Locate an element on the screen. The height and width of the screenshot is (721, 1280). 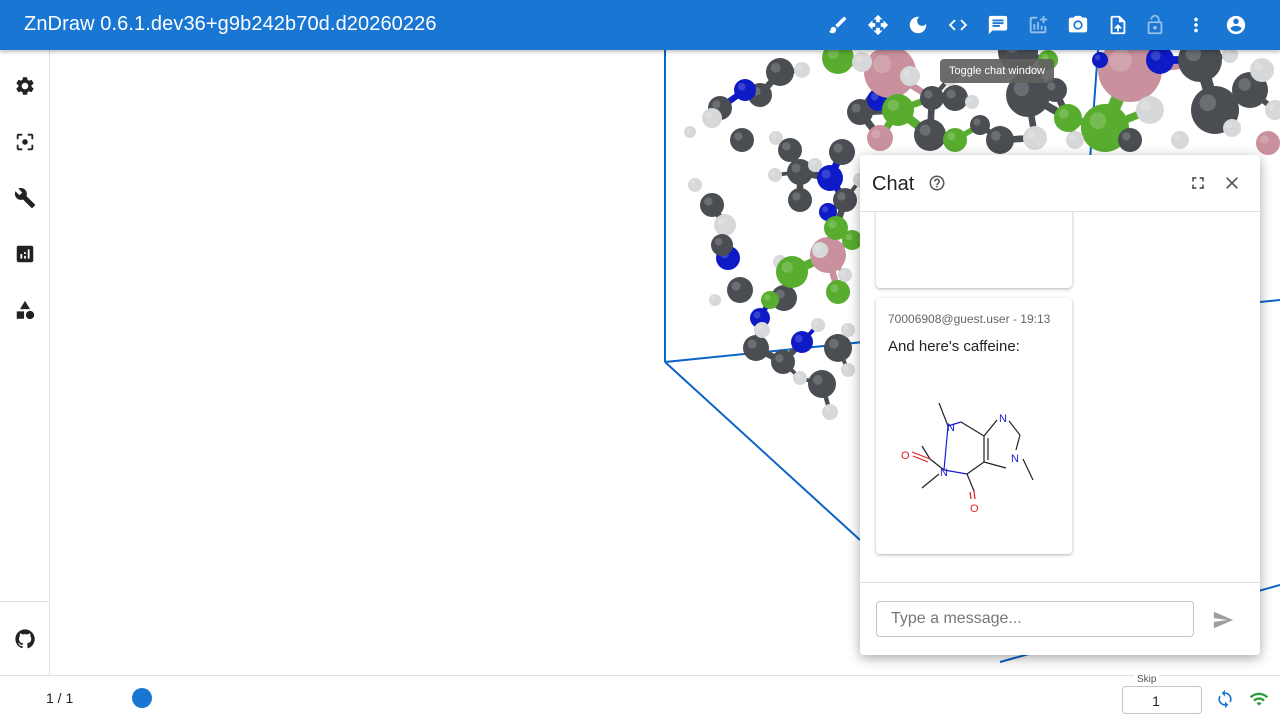
more-menu-button is located at coordinates (1196, 25).